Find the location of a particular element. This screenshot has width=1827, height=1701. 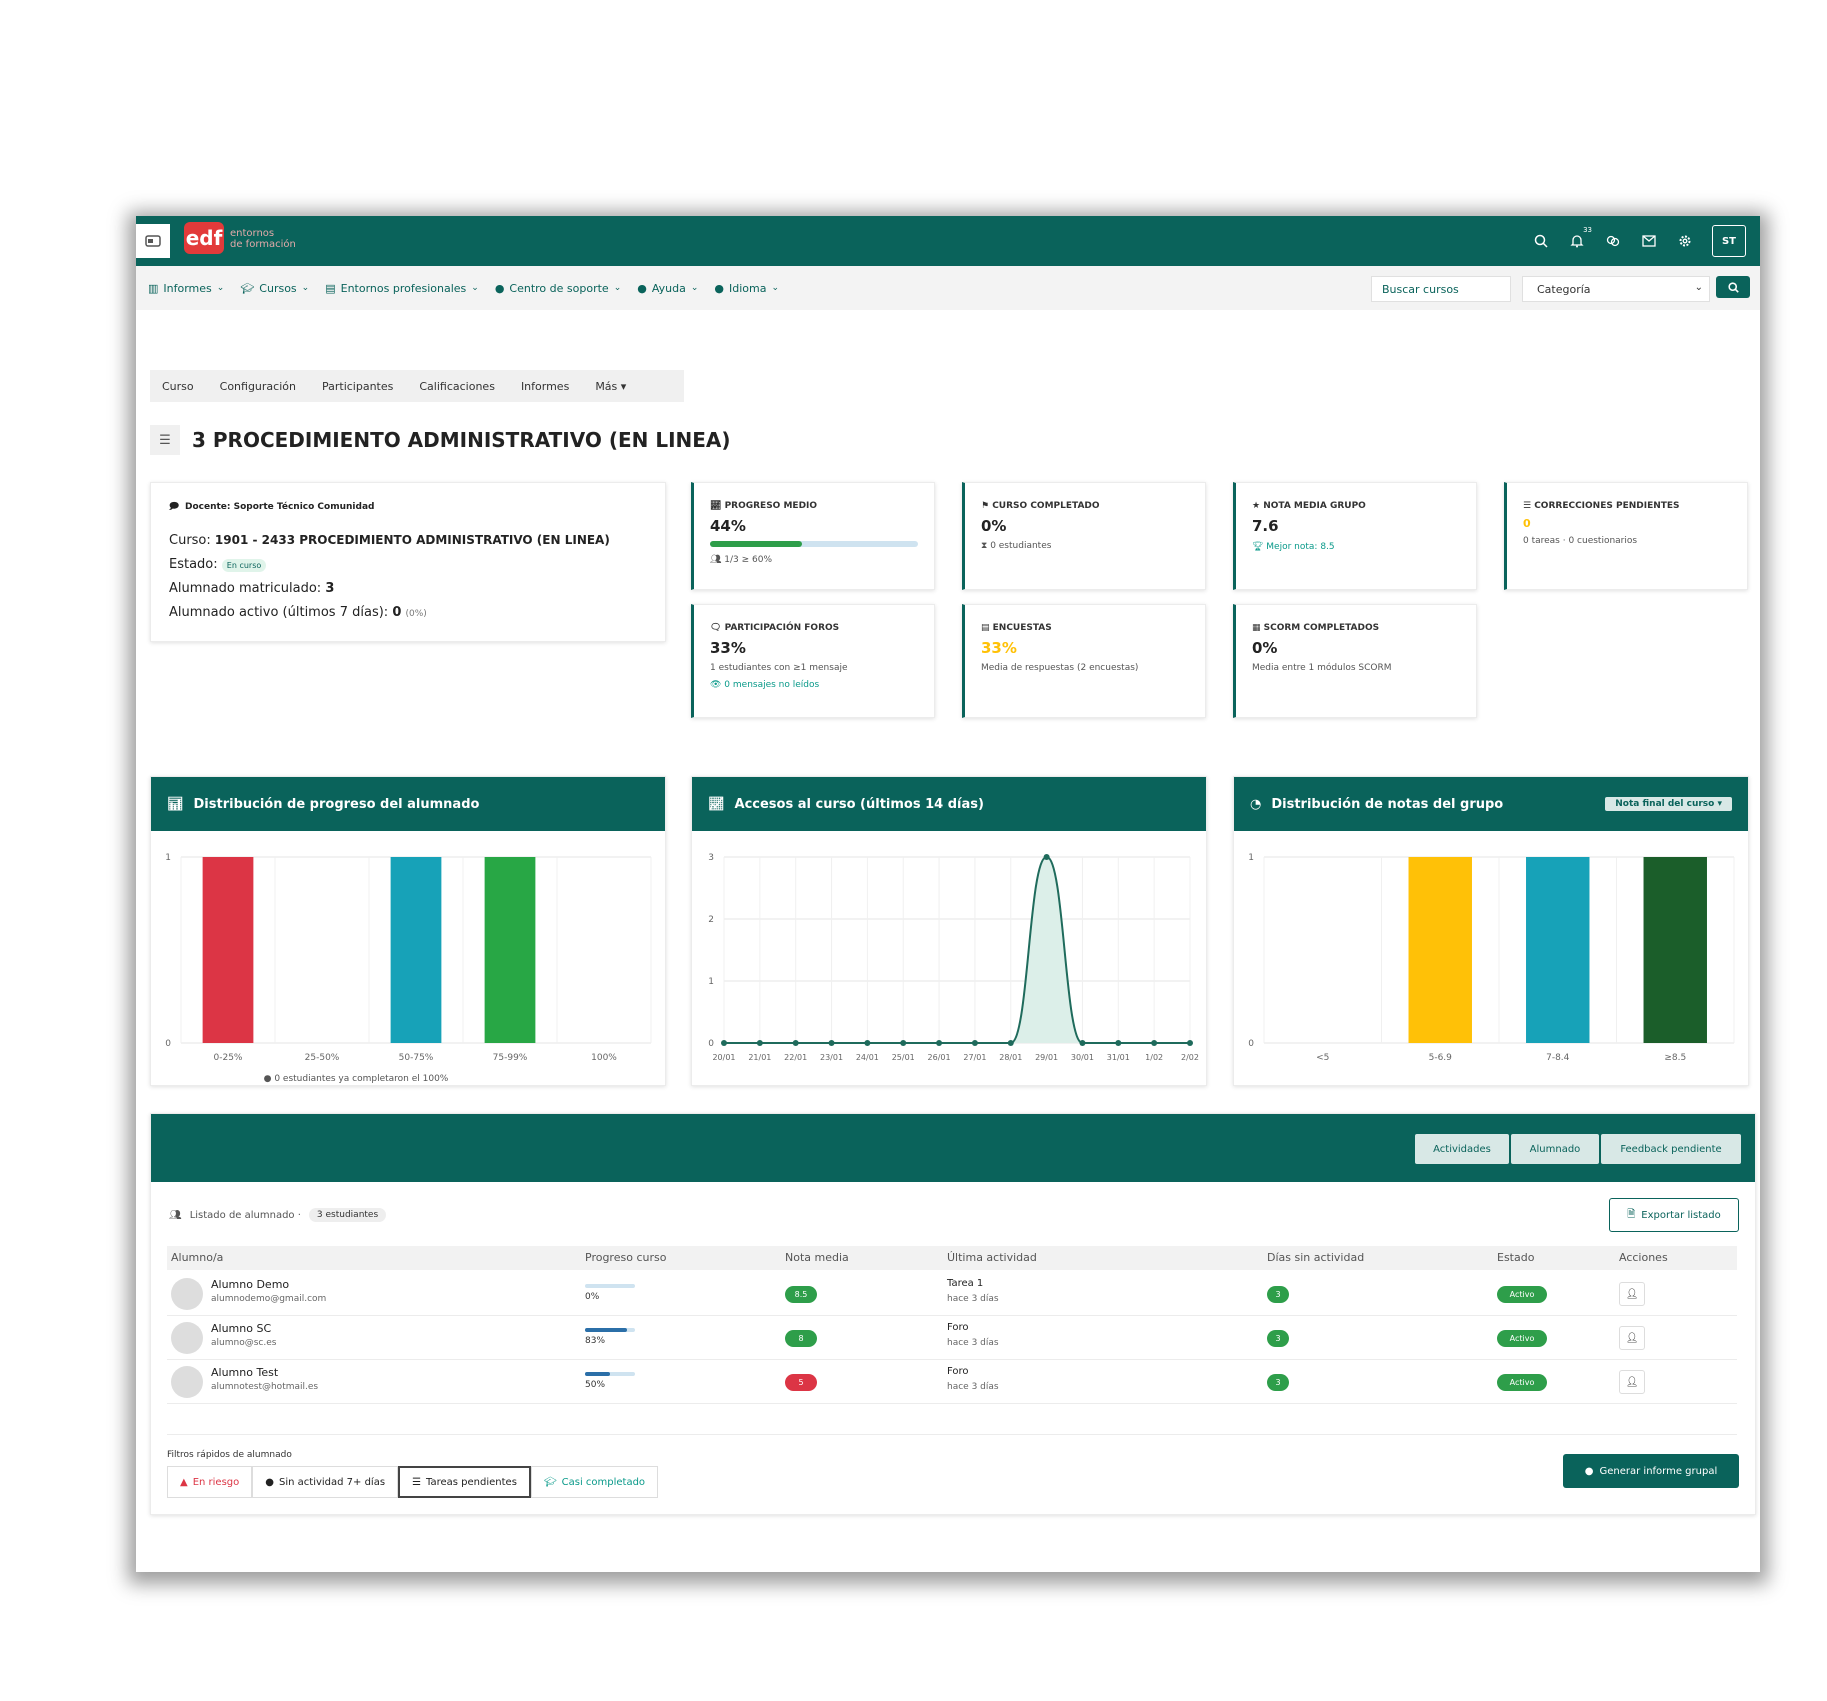

course-search-input: Buscar cursos is located at coordinates (1441, 289).